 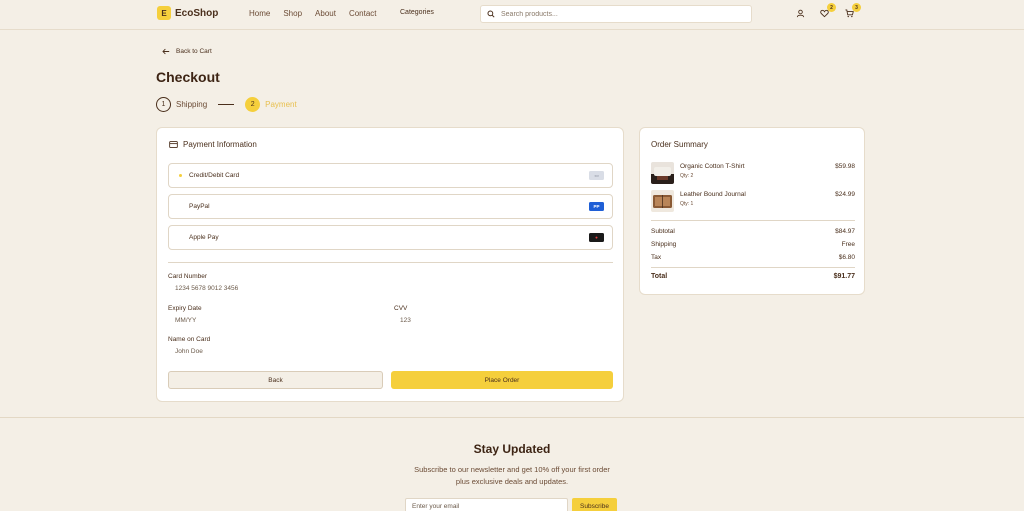 I want to click on step-1-label: Shipping, so click(x=191, y=104).